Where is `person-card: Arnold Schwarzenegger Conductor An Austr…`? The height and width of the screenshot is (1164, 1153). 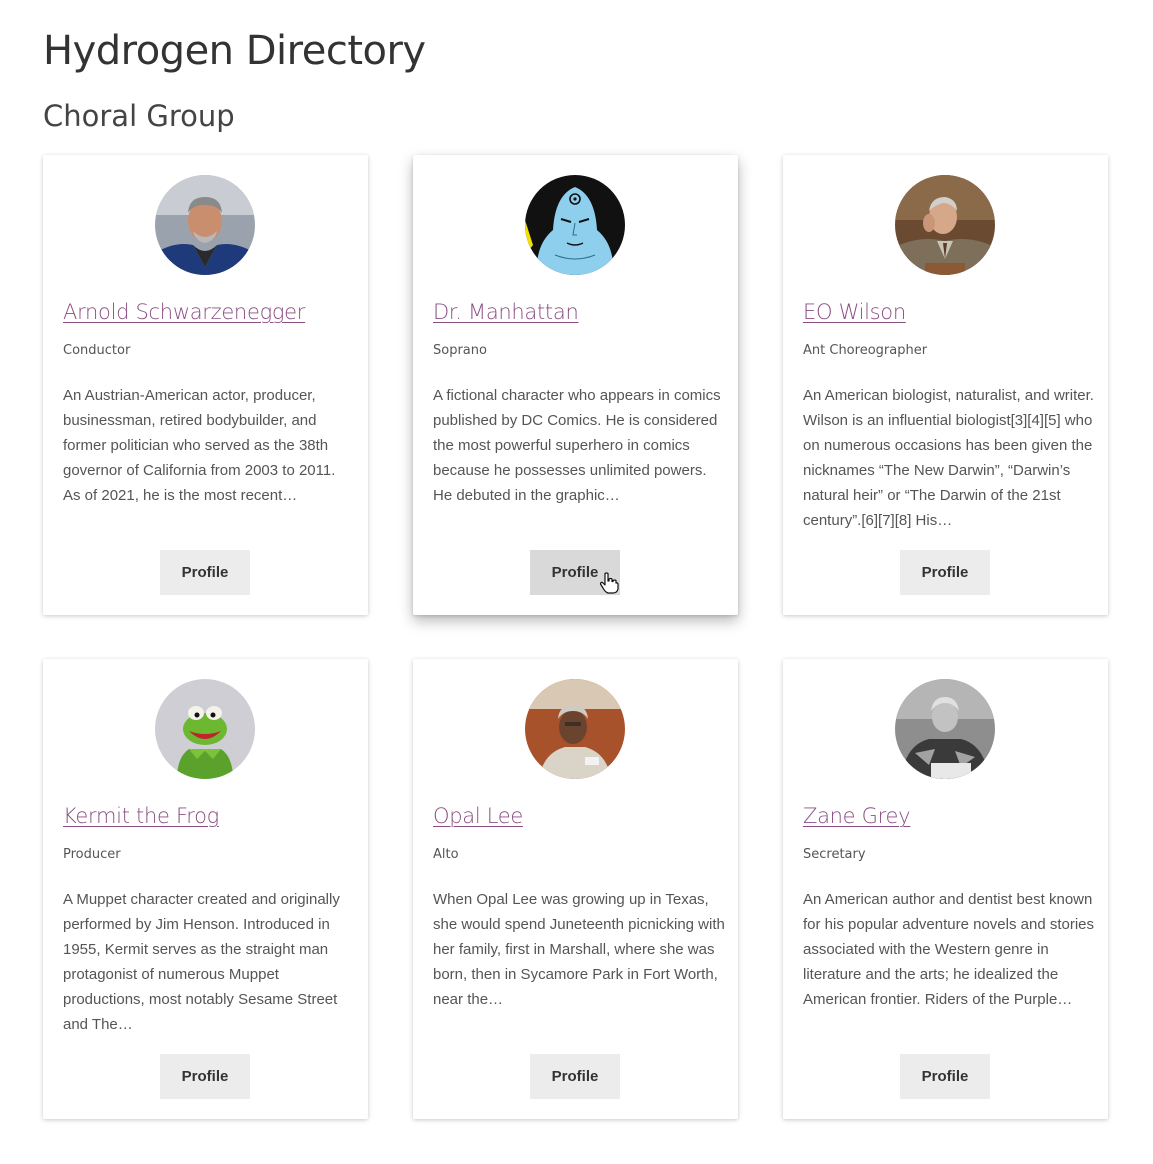
person-card: Arnold Schwarzenegger Conductor An Austr… is located at coordinates (205, 385).